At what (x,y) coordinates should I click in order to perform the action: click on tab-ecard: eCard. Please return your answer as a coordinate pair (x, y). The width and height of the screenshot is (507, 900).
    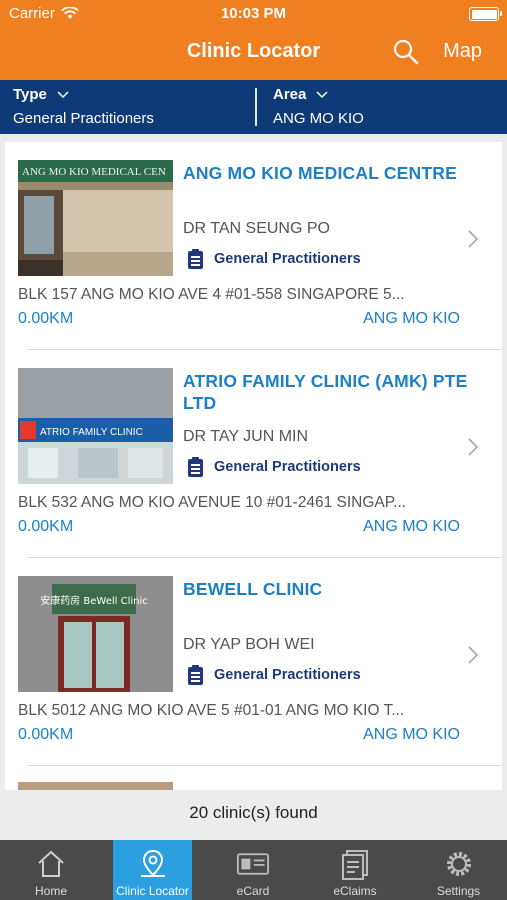
    Looking at the image, I should click on (253, 870).